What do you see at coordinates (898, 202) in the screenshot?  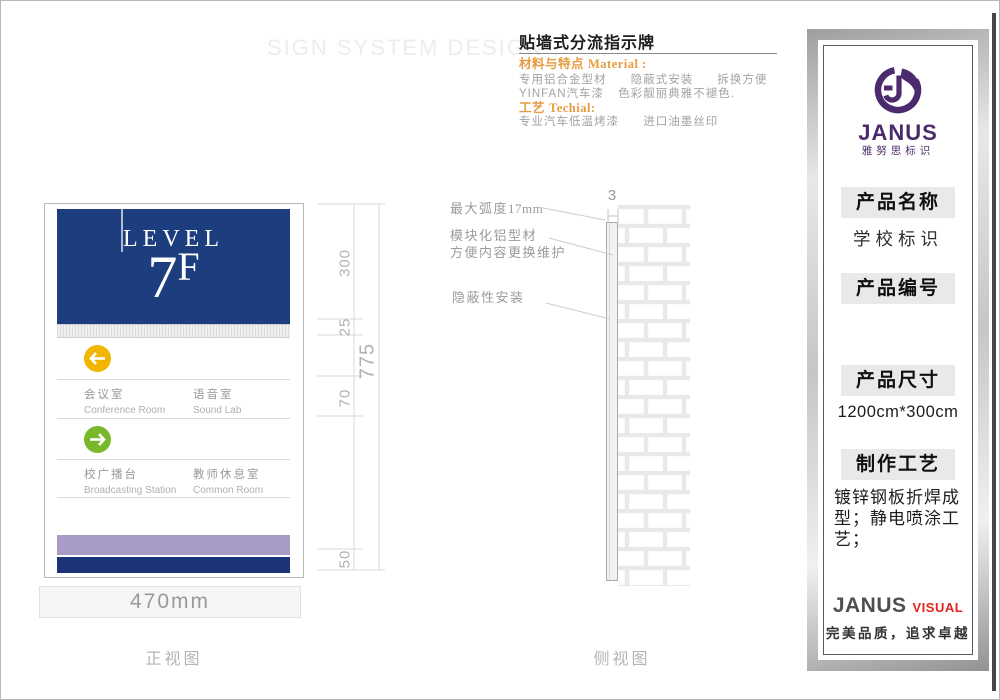 I see `section-heading-product-name: 产品名称` at bounding box center [898, 202].